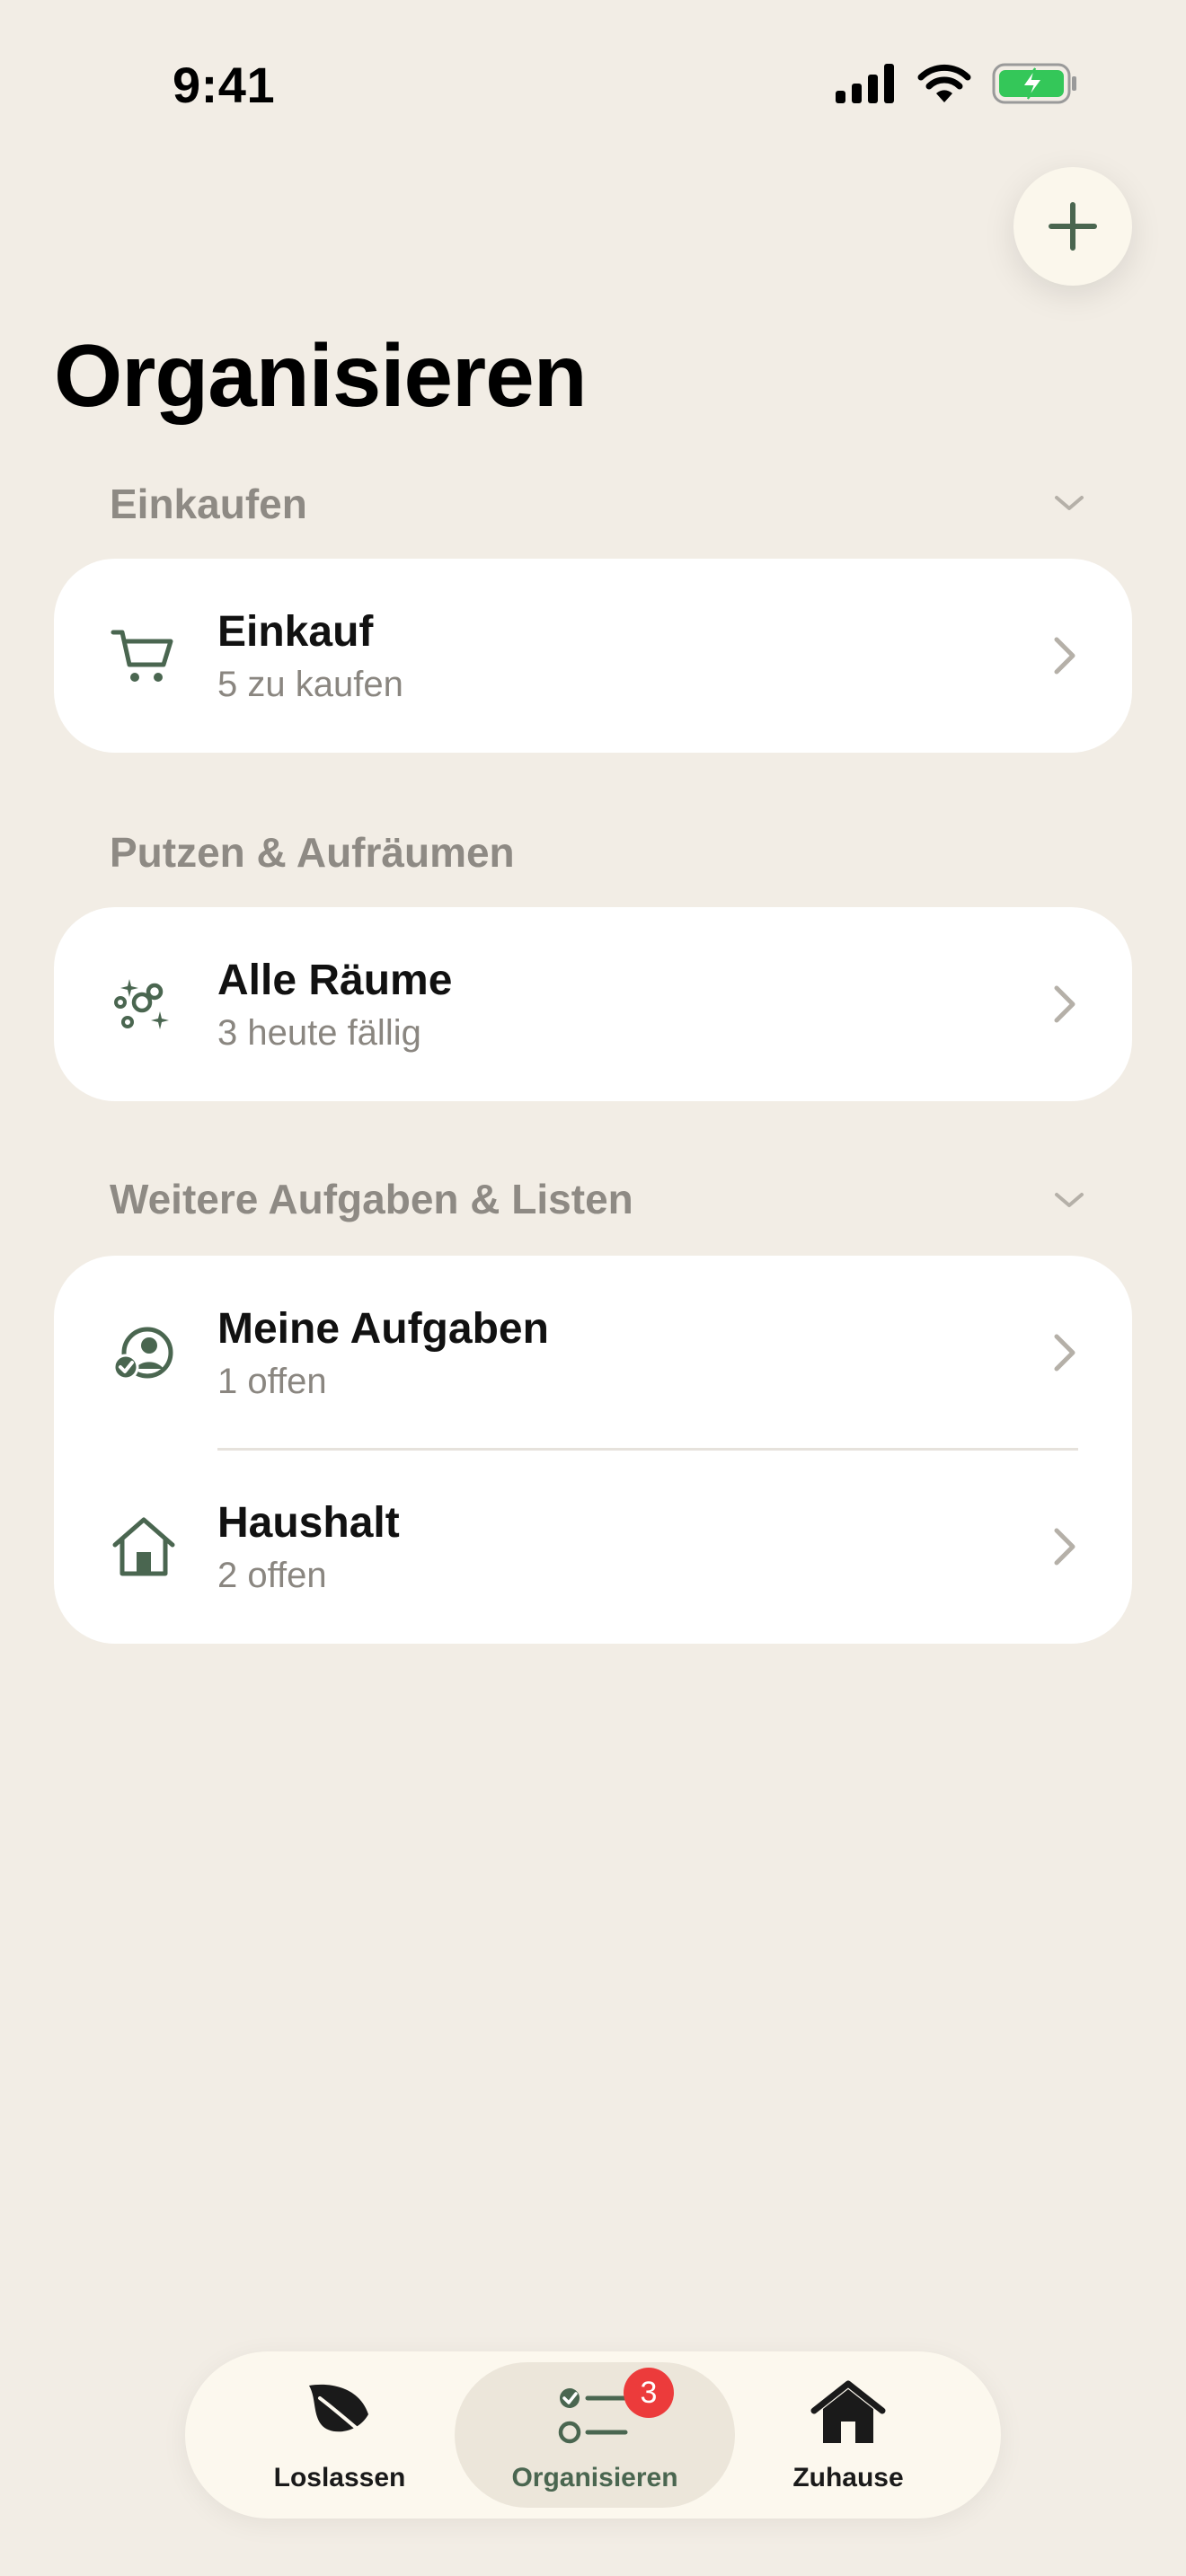 The image size is (1186, 2576). I want to click on card-weitere: Meine Aufgaben 1 offen Haushalt 2 offen, so click(593, 1450).